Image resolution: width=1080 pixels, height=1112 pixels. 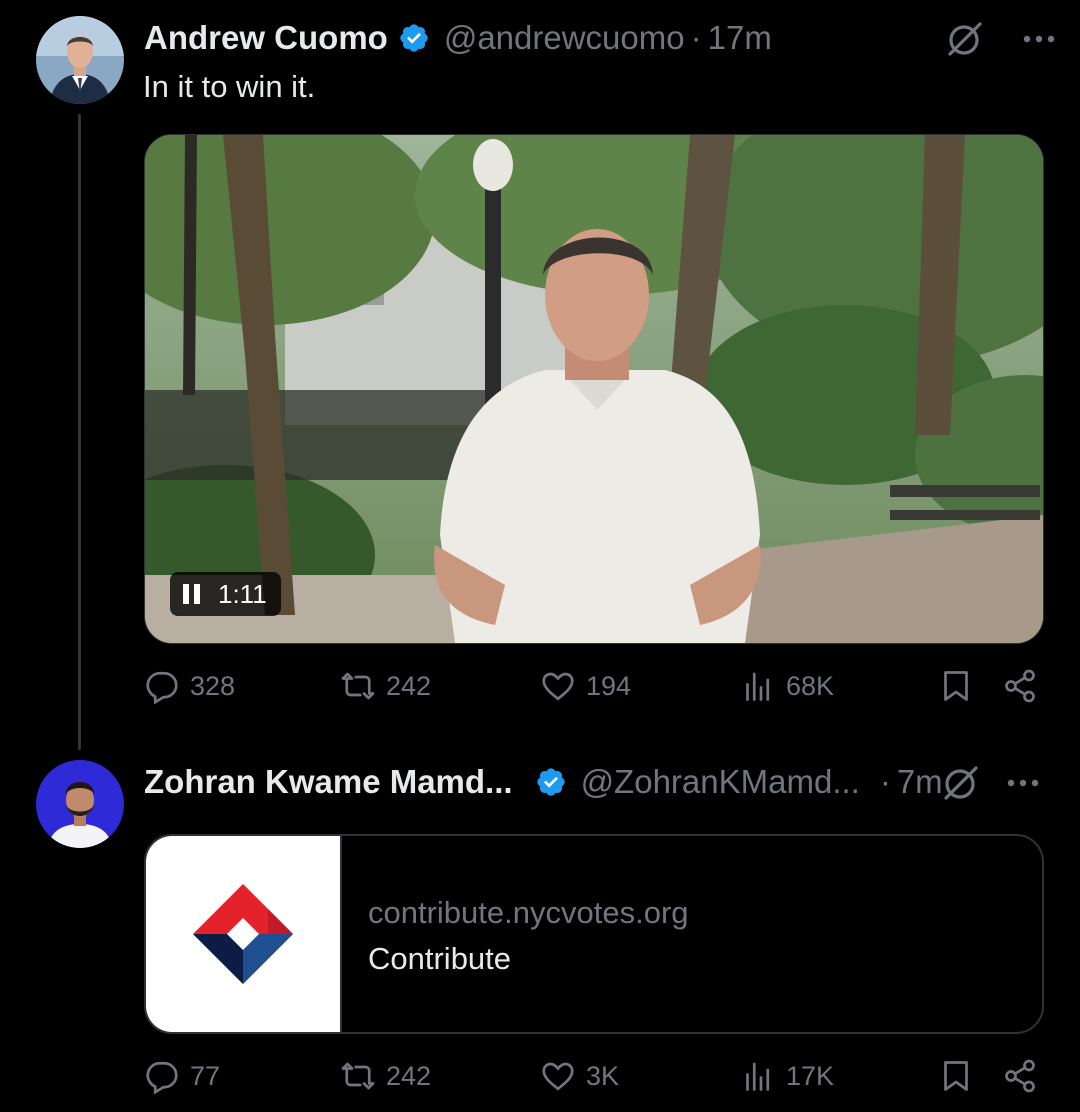 I want to click on author-handle: @andrewcuomo, so click(x=564, y=38).